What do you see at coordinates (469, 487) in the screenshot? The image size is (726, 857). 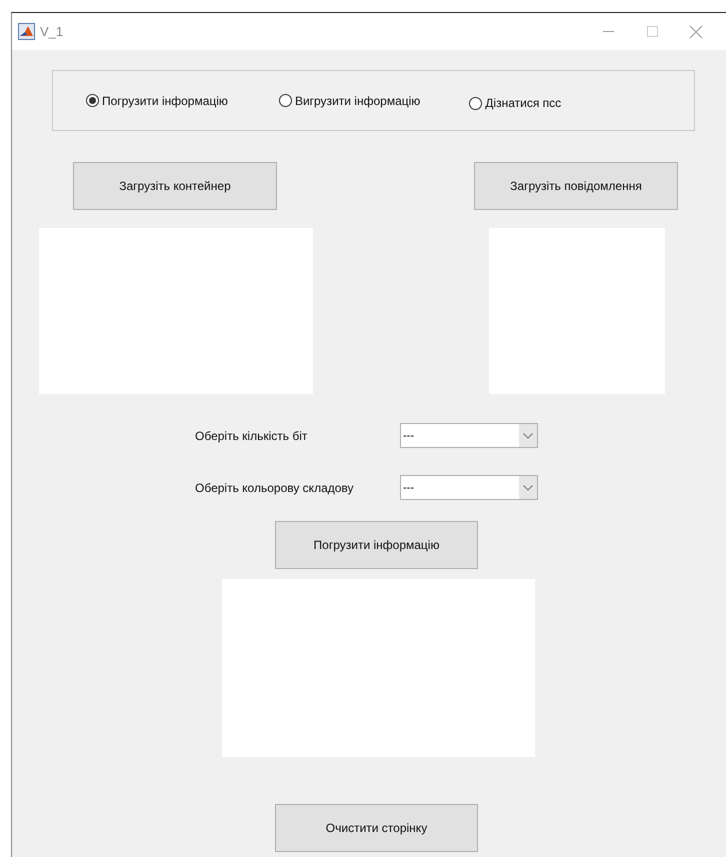 I see `channel-dropdown: ---` at bounding box center [469, 487].